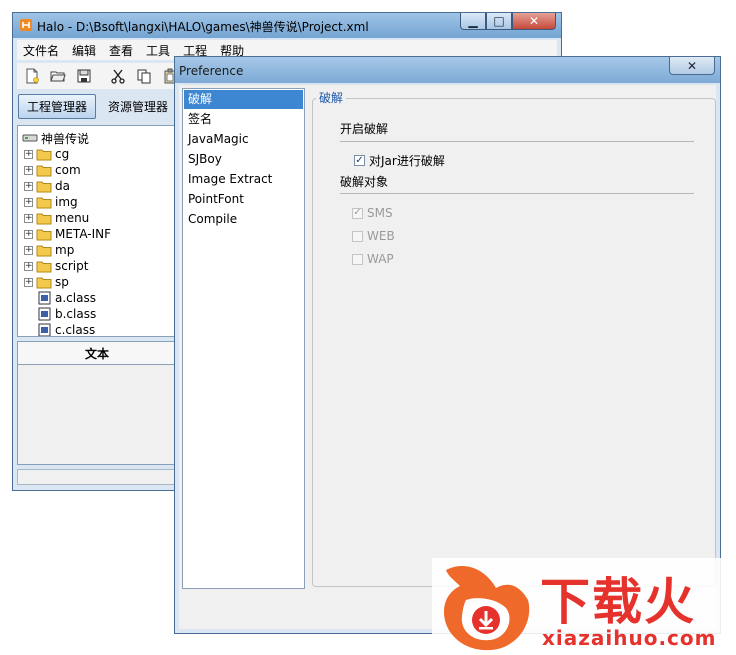  What do you see at coordinates (138, 106) in the screenshot?
I see `tab-resource-manager: 资源管理器` at bounding box center [138, 106].